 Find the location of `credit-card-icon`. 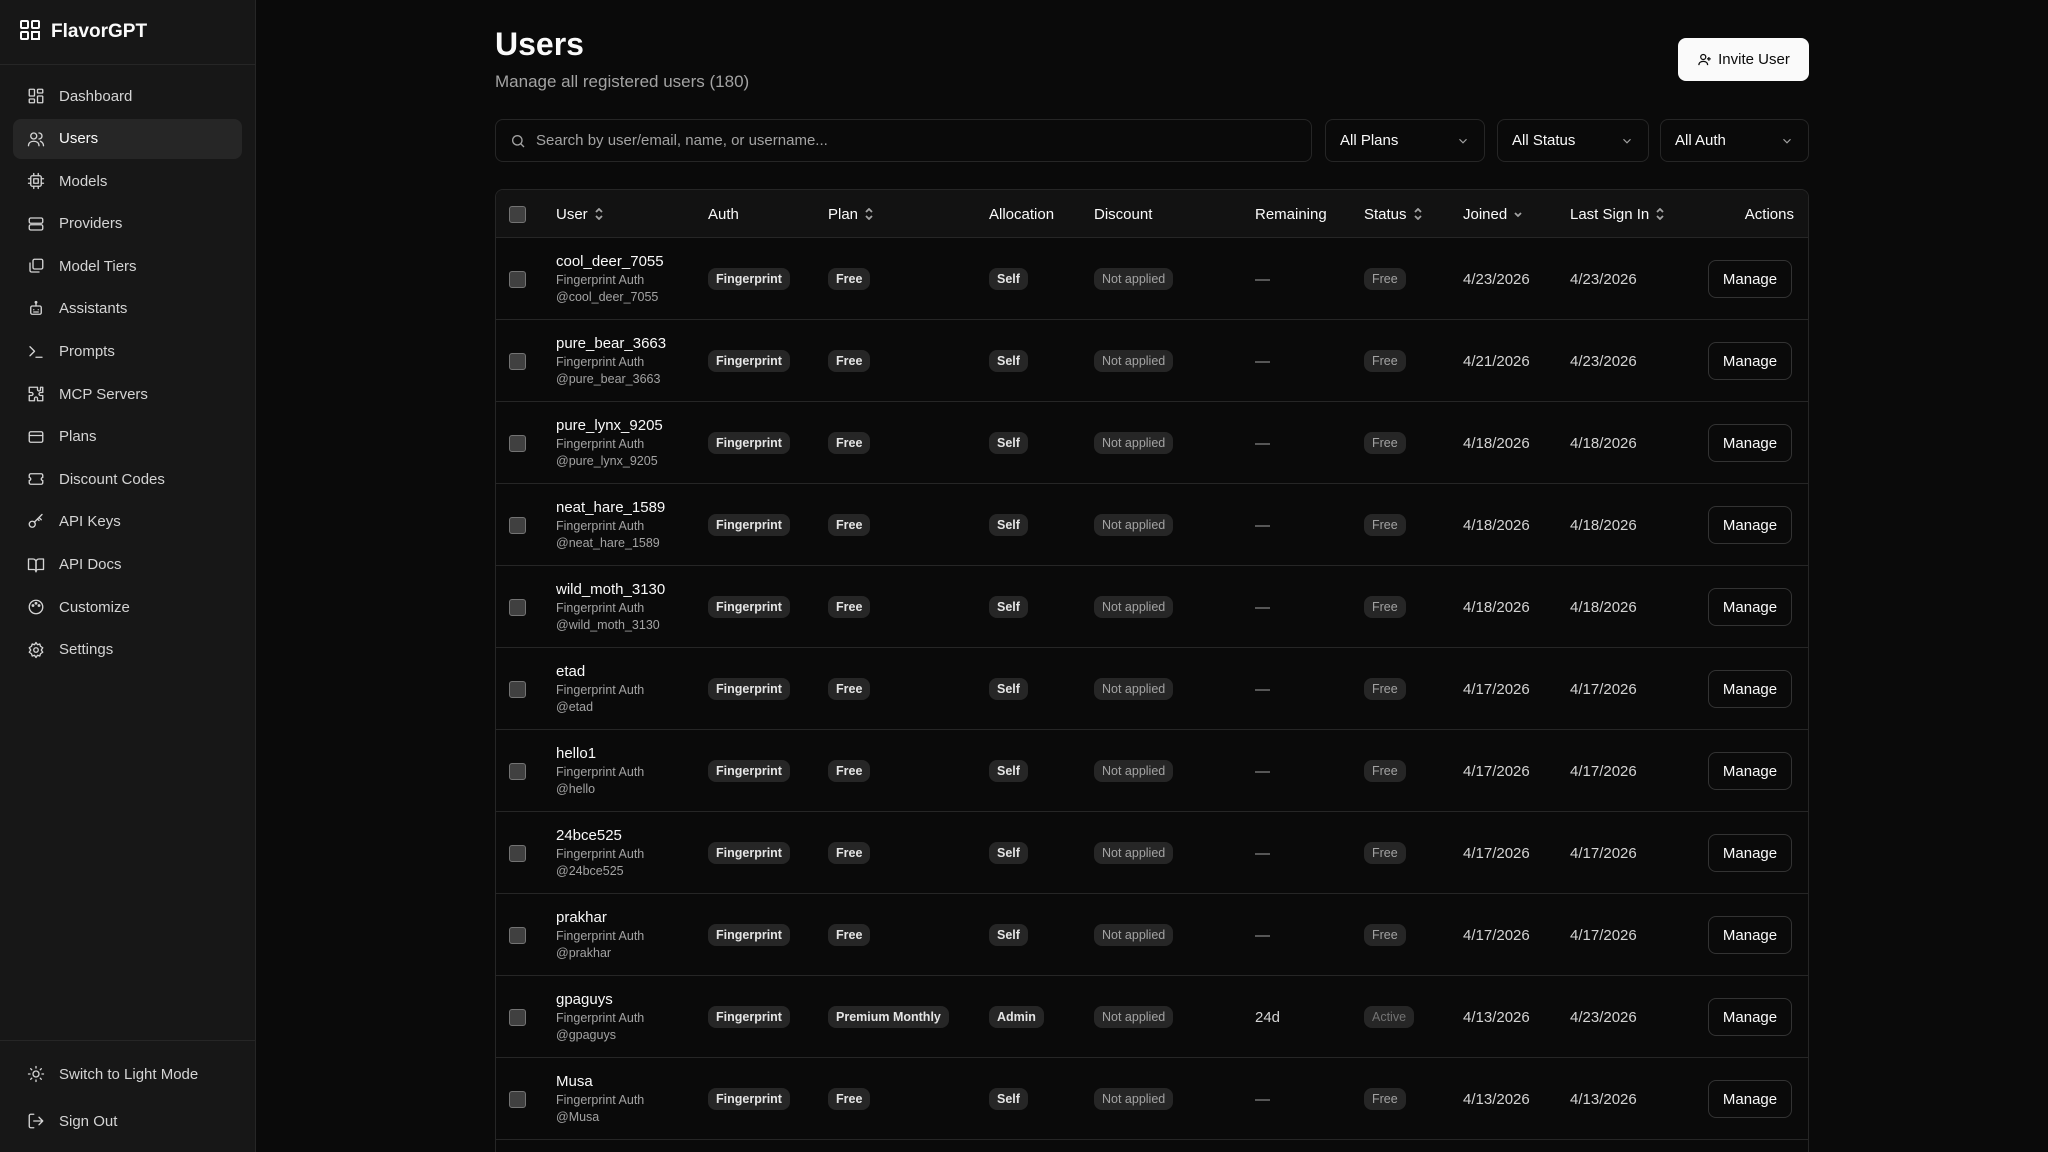

credit-card-icon is located at coordinates (36, 436).